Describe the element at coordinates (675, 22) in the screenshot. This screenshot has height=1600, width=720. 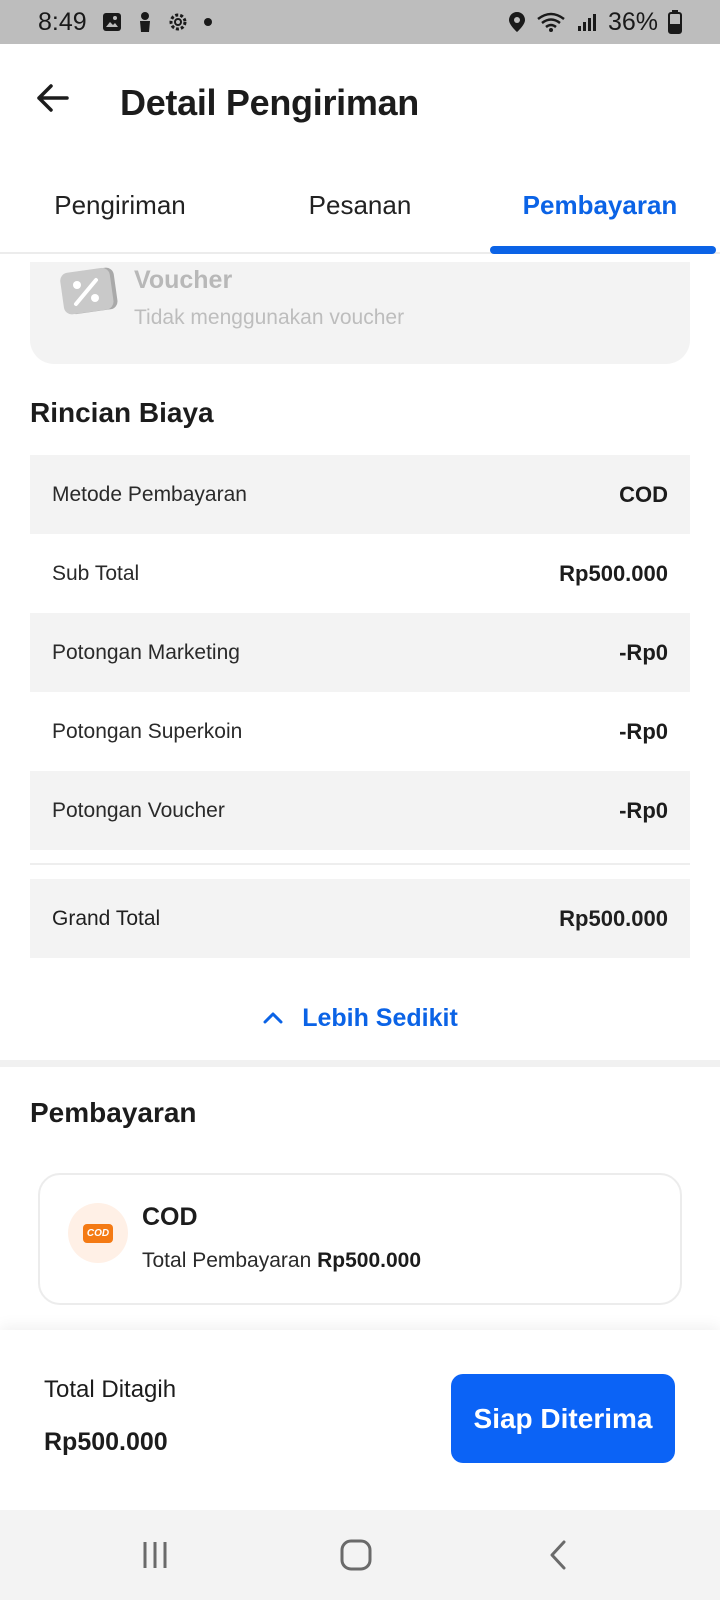
I see `battery-icon` at that location.